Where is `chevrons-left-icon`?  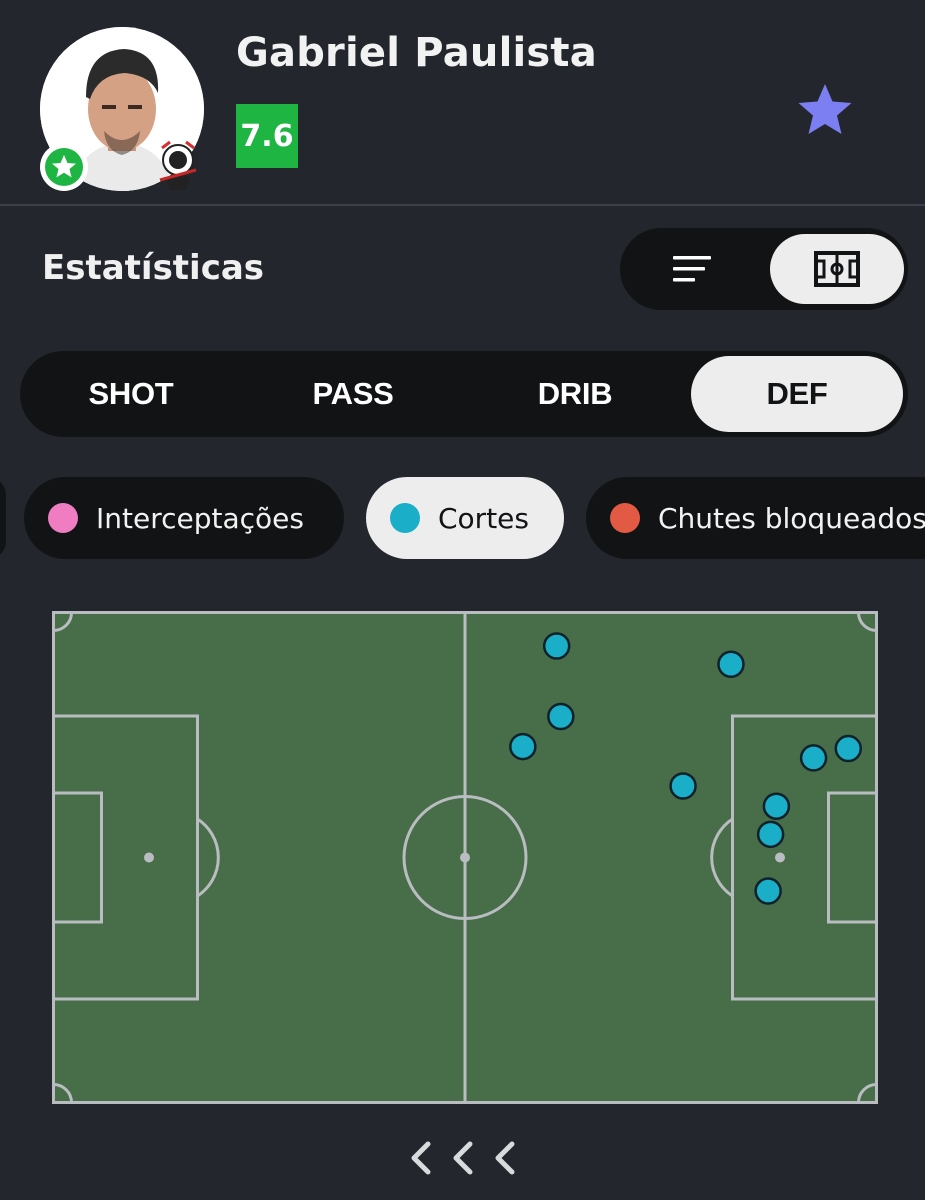
chevrons-left-icon is located at coordinates (464, 1158).